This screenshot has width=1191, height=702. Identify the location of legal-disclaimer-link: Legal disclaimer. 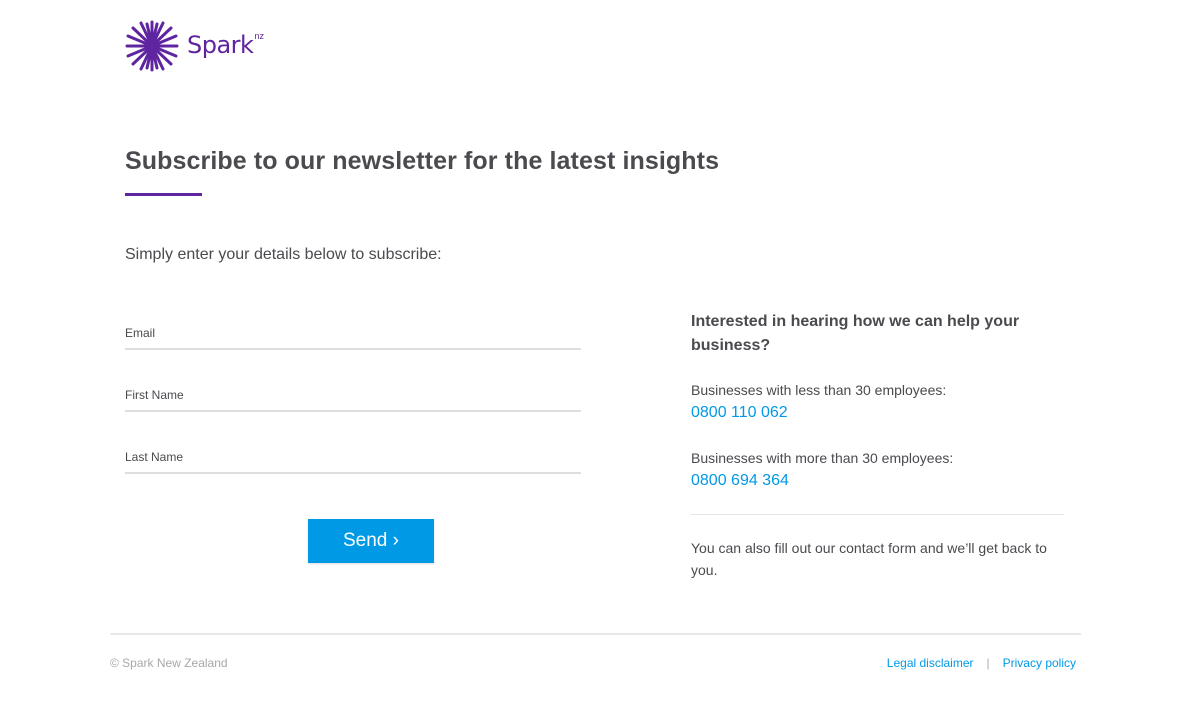
(930, 663).